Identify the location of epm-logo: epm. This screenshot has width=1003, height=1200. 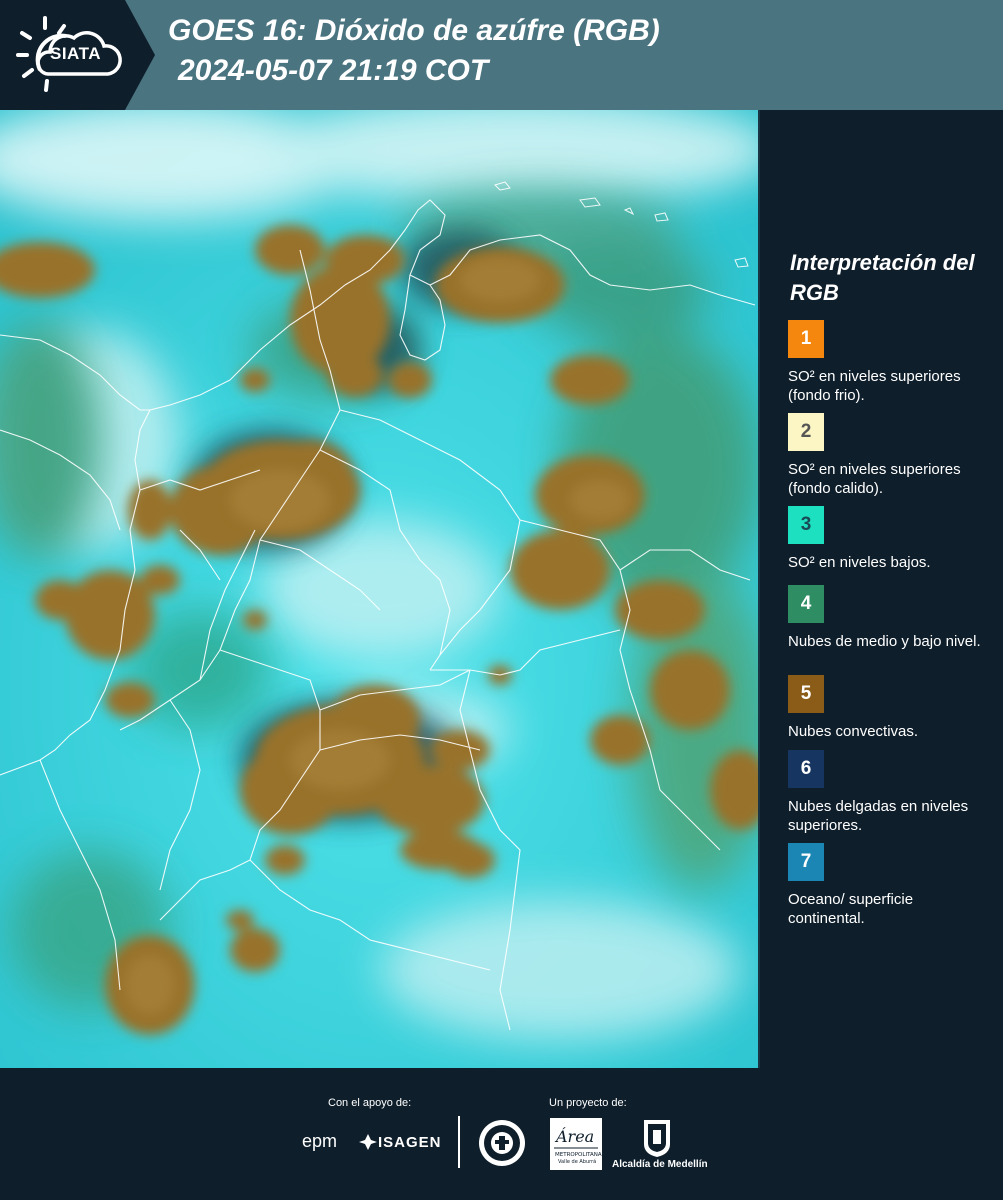
(320, 1141).